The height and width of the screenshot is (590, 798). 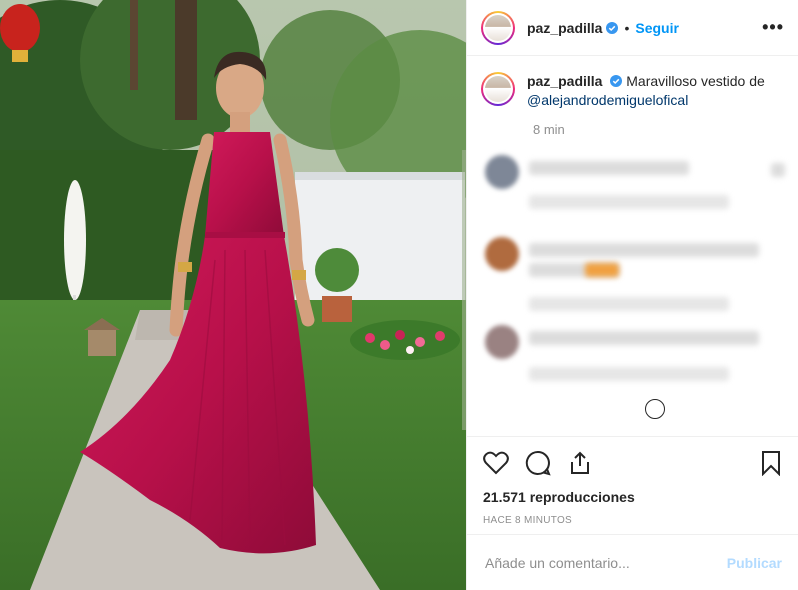 What do you see at coordinates (632, 28) in the screenshot?
I see `post-header: paz_padilla • Seguir •••` at bounding box center [632, 28].